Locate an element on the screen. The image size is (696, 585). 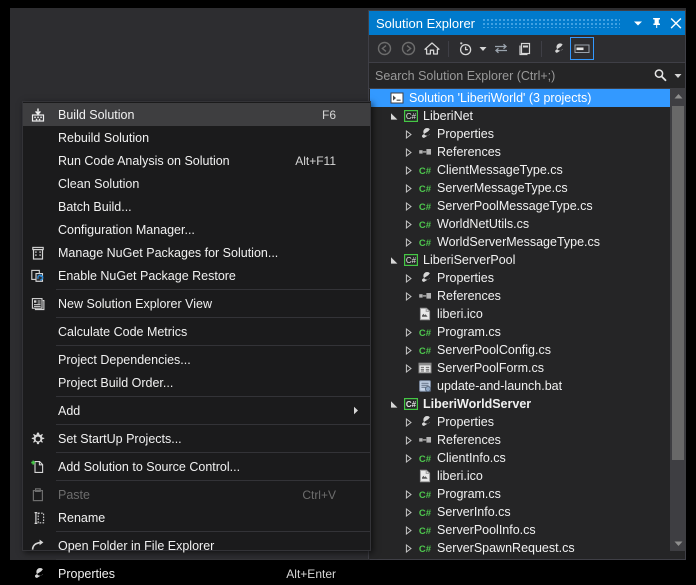
wrench-icon is located at coordinates (425, 134).